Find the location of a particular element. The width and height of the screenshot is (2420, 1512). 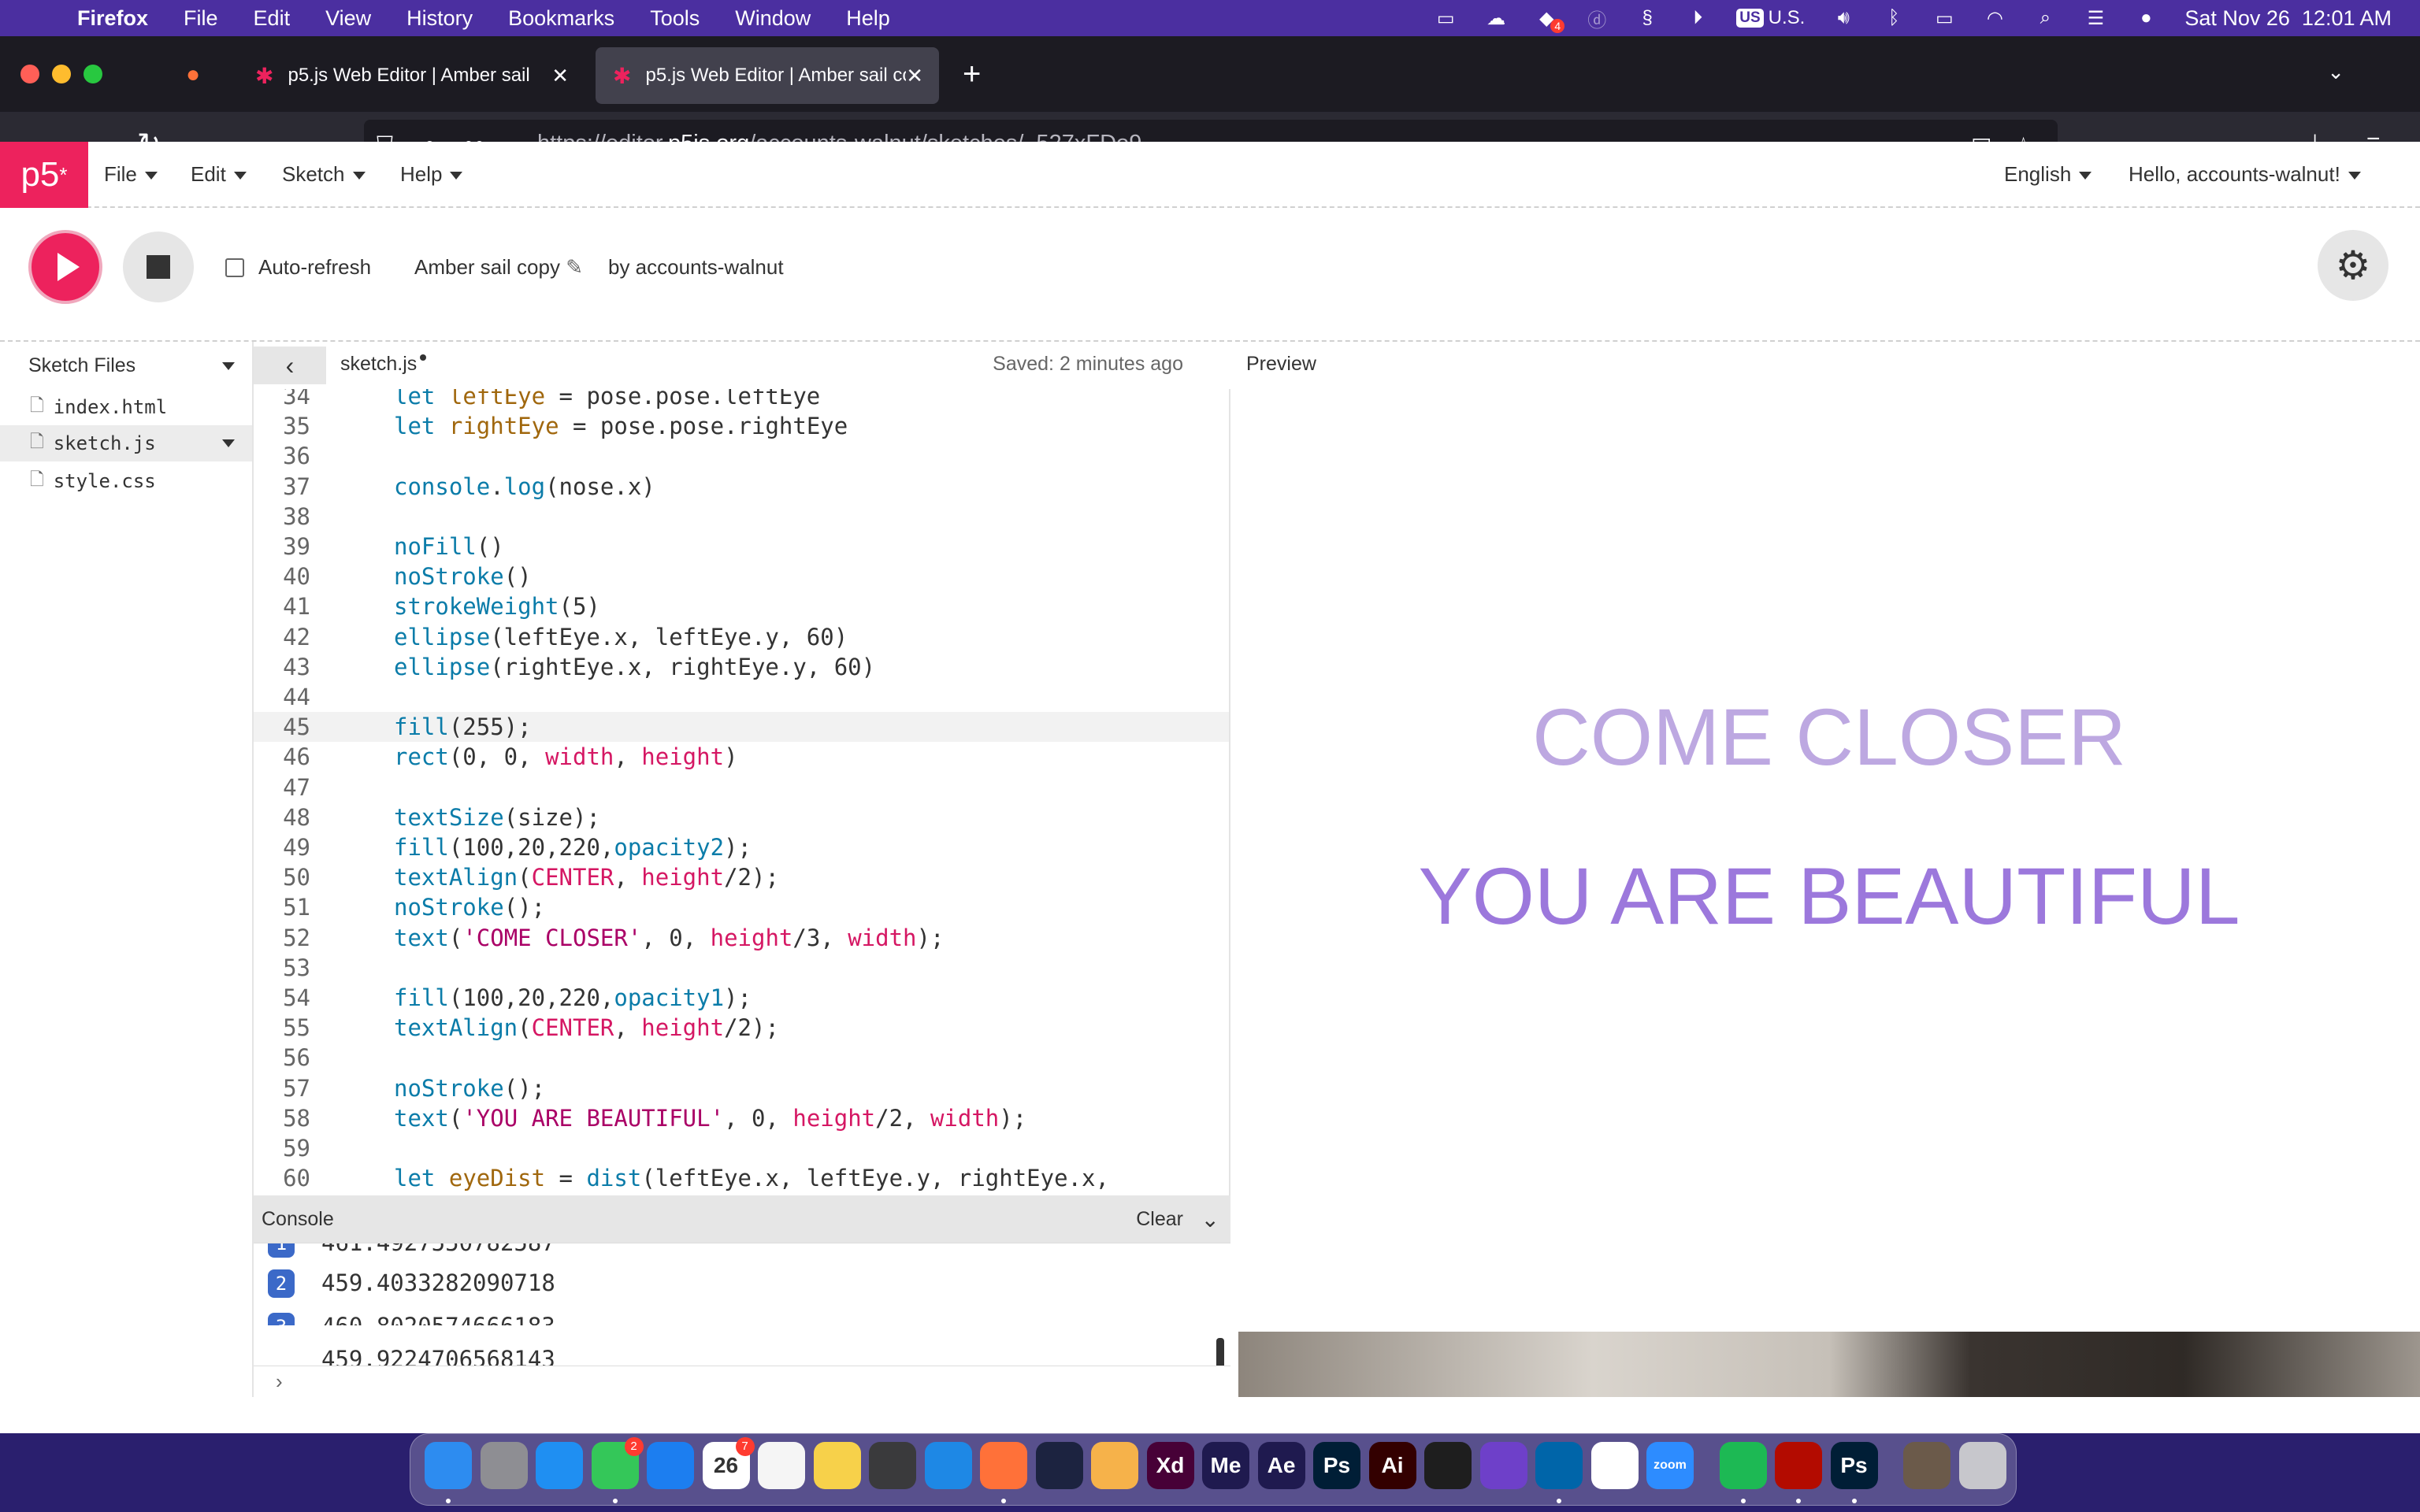

code-line: 36 is located at coordinates (741, 456).